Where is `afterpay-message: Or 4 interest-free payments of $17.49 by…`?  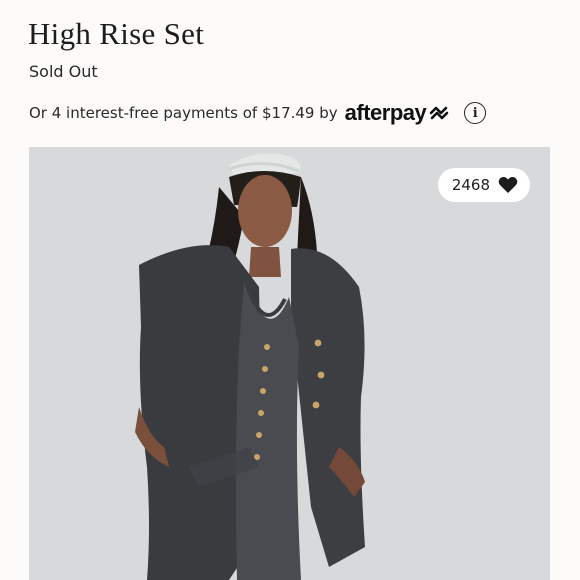 afterpay-message: Or 4 interest-free payments of $17.49 by… is located at coordinates (258, 113).